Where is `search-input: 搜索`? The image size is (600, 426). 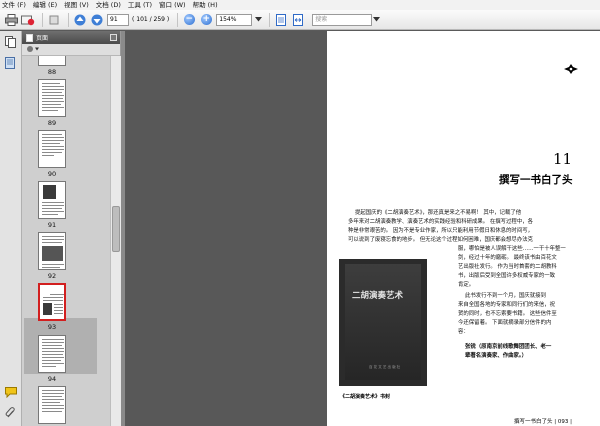 search-input: 搜索 is located at coordinates (342, 19).